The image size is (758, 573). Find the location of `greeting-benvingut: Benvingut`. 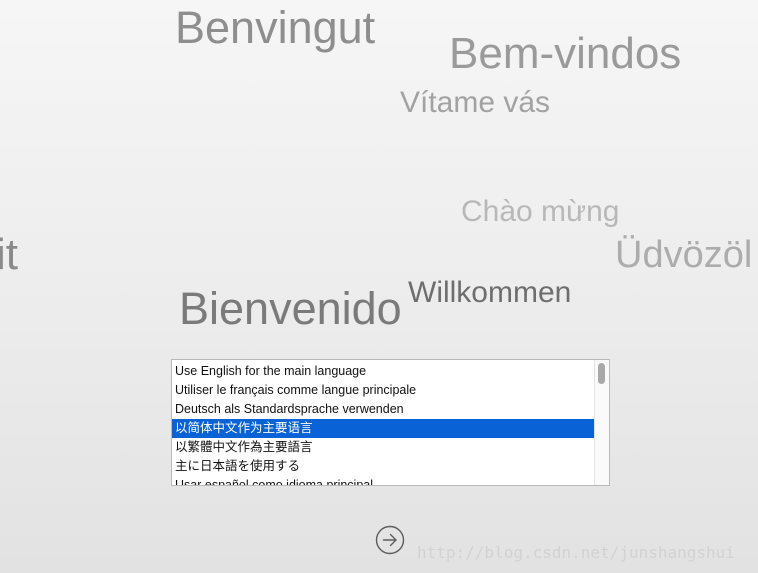

greeting-benvingut: Benvingut is located at coordinates (275, 27).